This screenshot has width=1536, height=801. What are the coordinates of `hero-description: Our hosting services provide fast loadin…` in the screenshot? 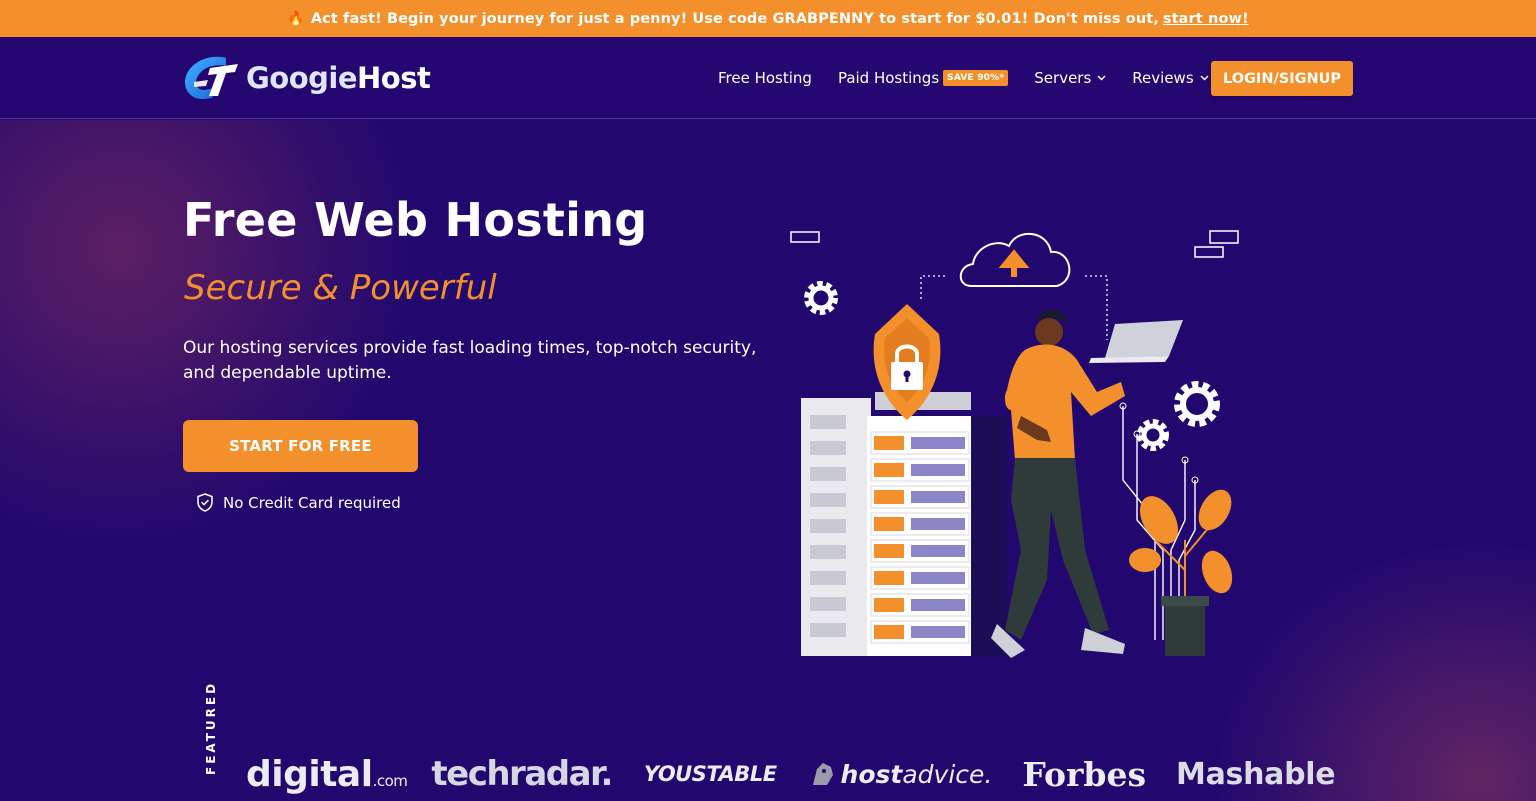 It's located at (470, 360).